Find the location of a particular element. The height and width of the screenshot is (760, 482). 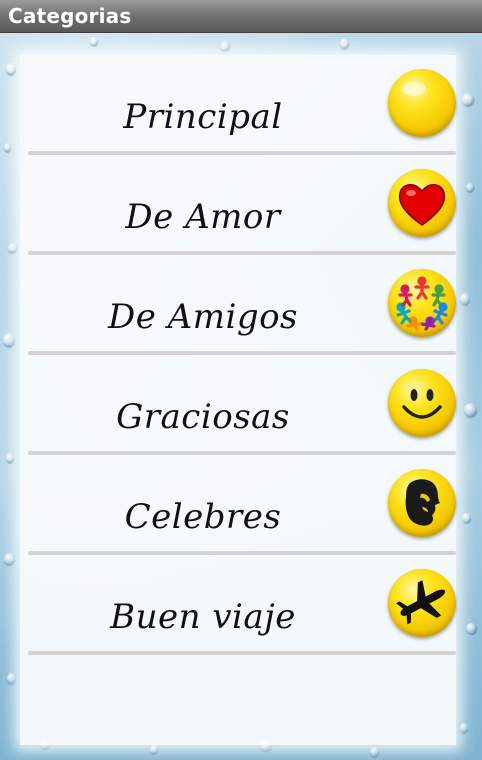

category-label: Graciosas is located at coordinates (203, 417).